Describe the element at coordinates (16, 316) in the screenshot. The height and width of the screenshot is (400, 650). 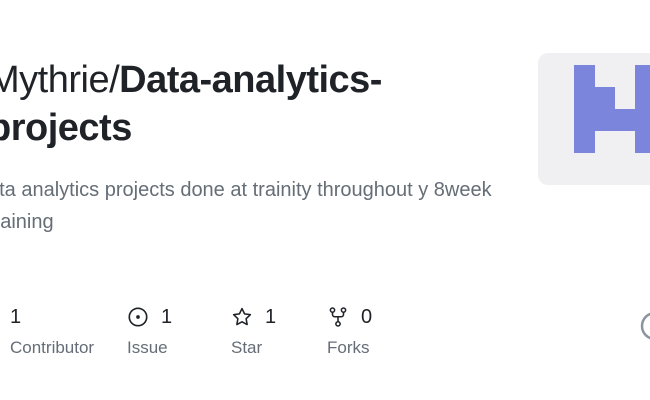
I see `contributors-count: 1` at that location.